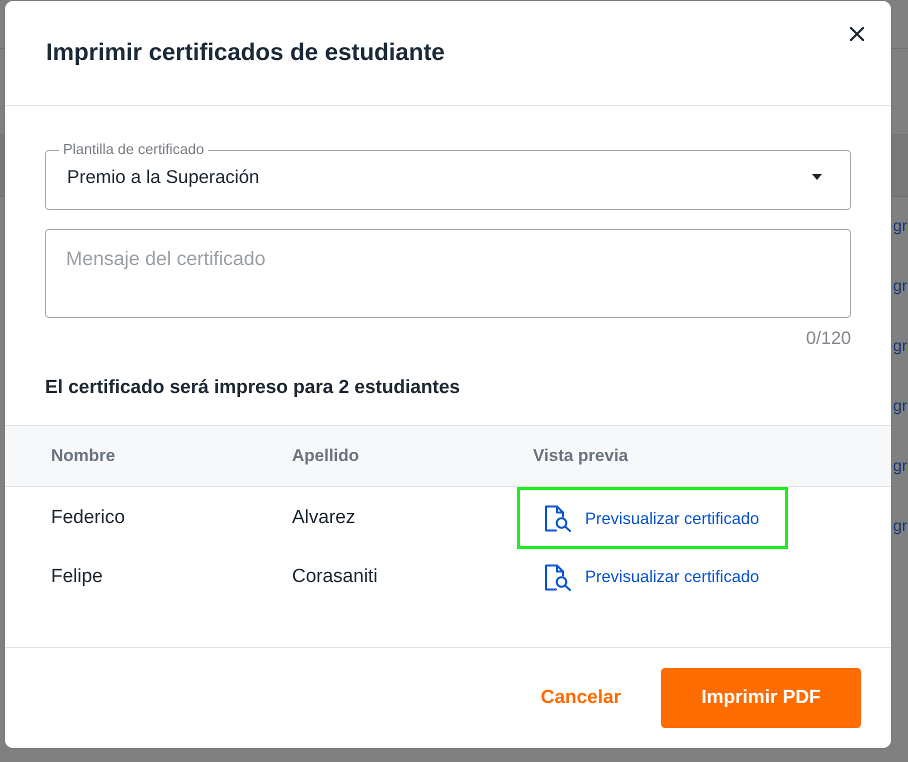 The width and height of the screenshot is (908, 762). Describe the element at coordinates (326, 456) in the screenshot. I see `column-header: Apellido` at that location.